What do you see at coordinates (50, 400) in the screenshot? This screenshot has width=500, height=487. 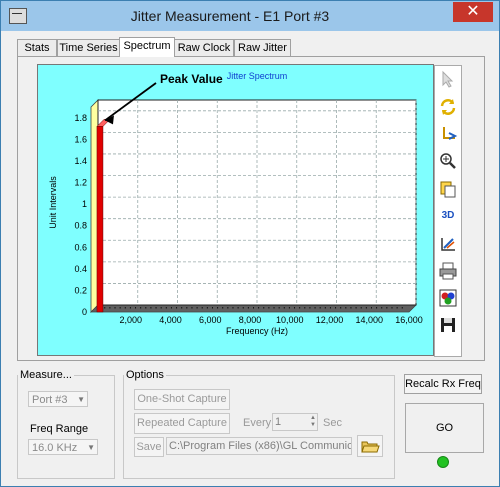 I see `port-value: Port #3` at bounding box center [50, 400].